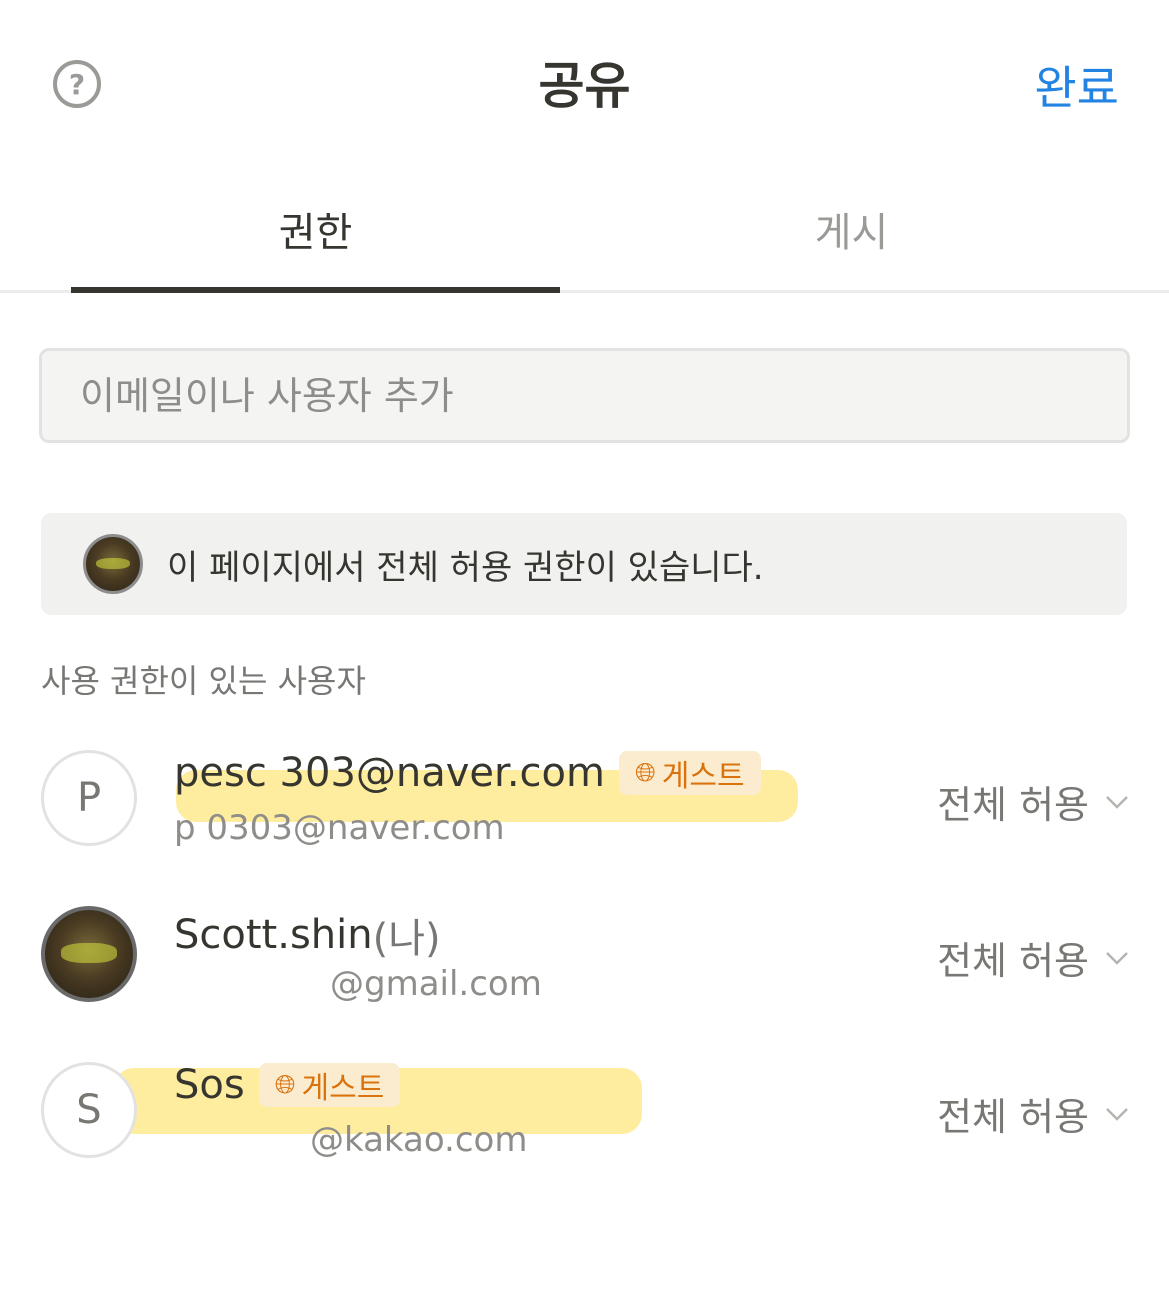  What do you see at coordinates (584, 395) in the screenshot?
I see `invite-input` at bounding box center [584, 395].